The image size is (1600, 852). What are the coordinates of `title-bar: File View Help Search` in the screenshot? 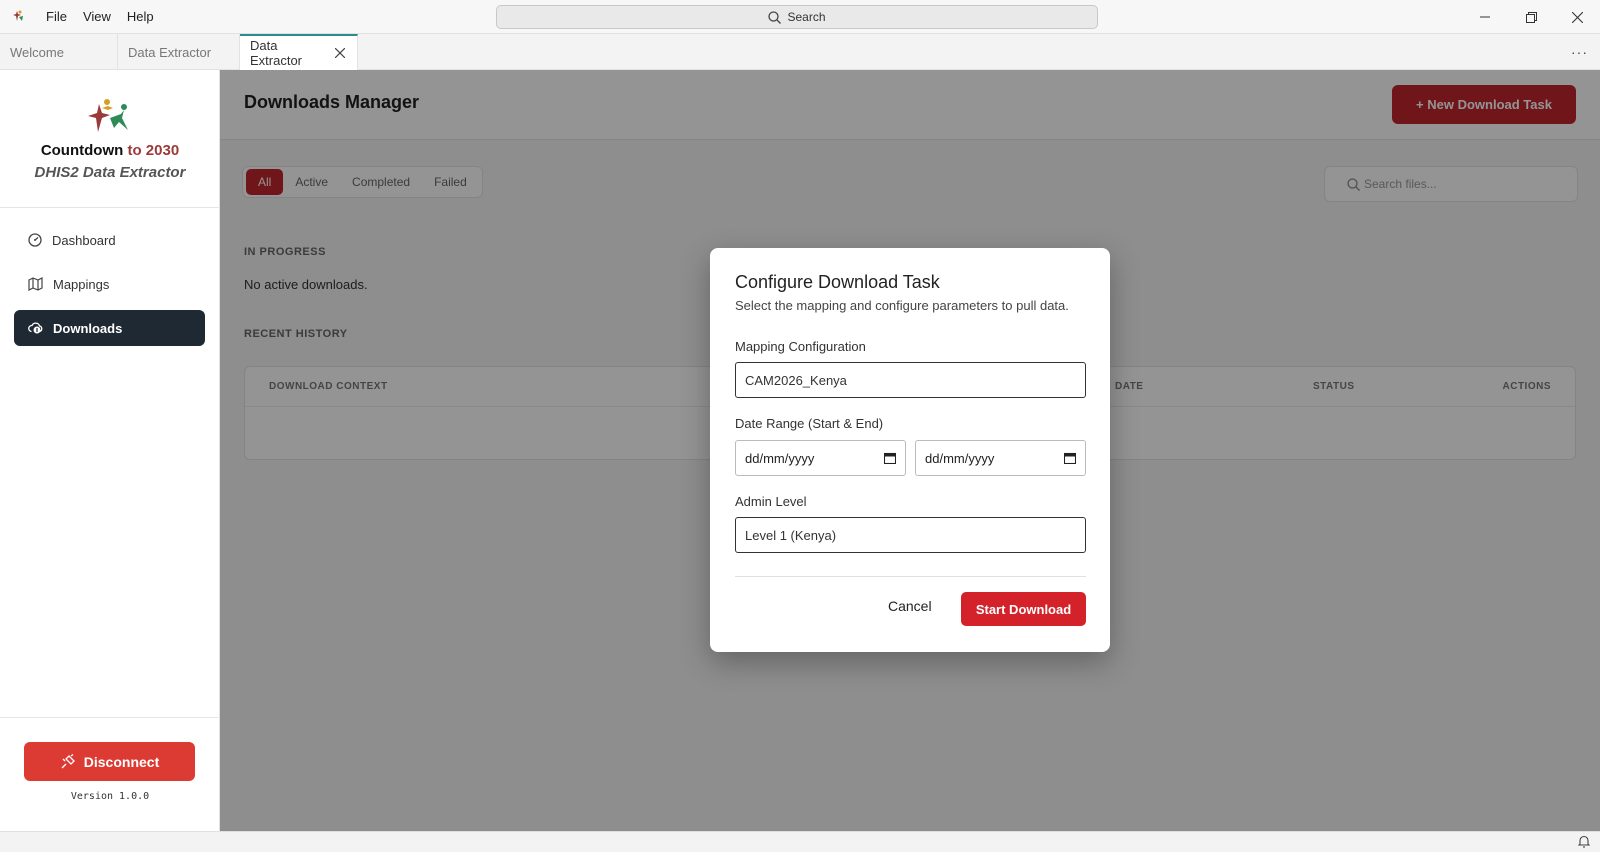 It's located at (800, 17).